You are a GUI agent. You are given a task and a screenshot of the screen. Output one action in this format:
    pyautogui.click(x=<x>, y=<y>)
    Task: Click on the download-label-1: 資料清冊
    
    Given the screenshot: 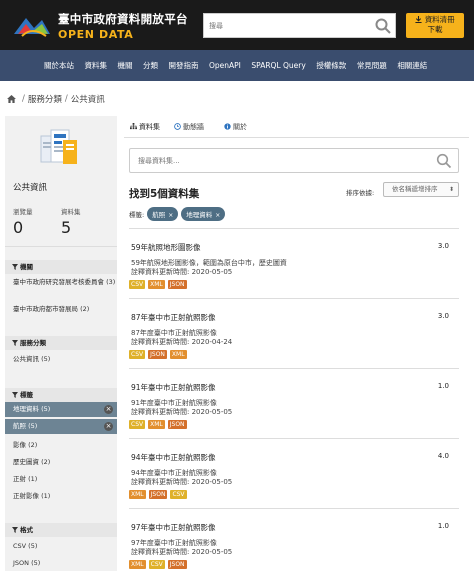 What is the action you would take?
    pyautogui.click(x=439, y=19)
    